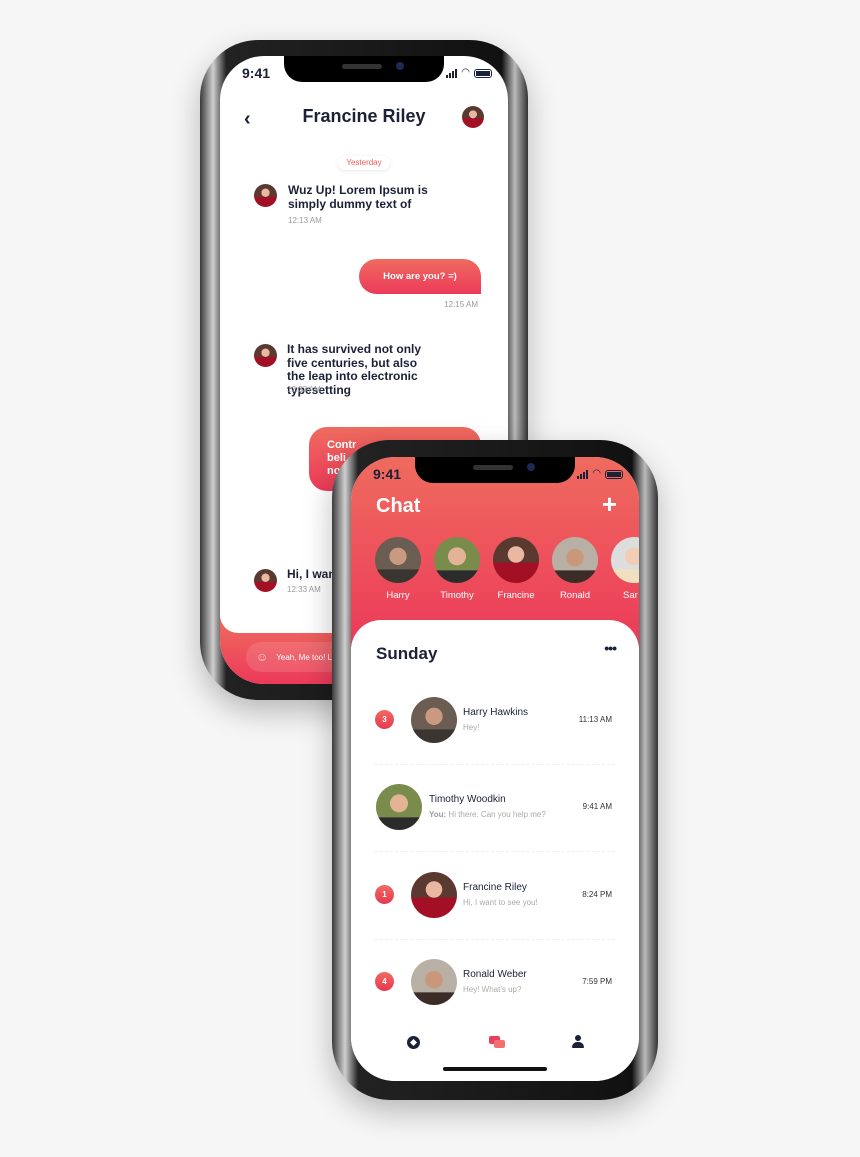 Image resolution: width=860 pixels, height=1157 pixels. I want to click on contact-avatar, so click(473, 117).